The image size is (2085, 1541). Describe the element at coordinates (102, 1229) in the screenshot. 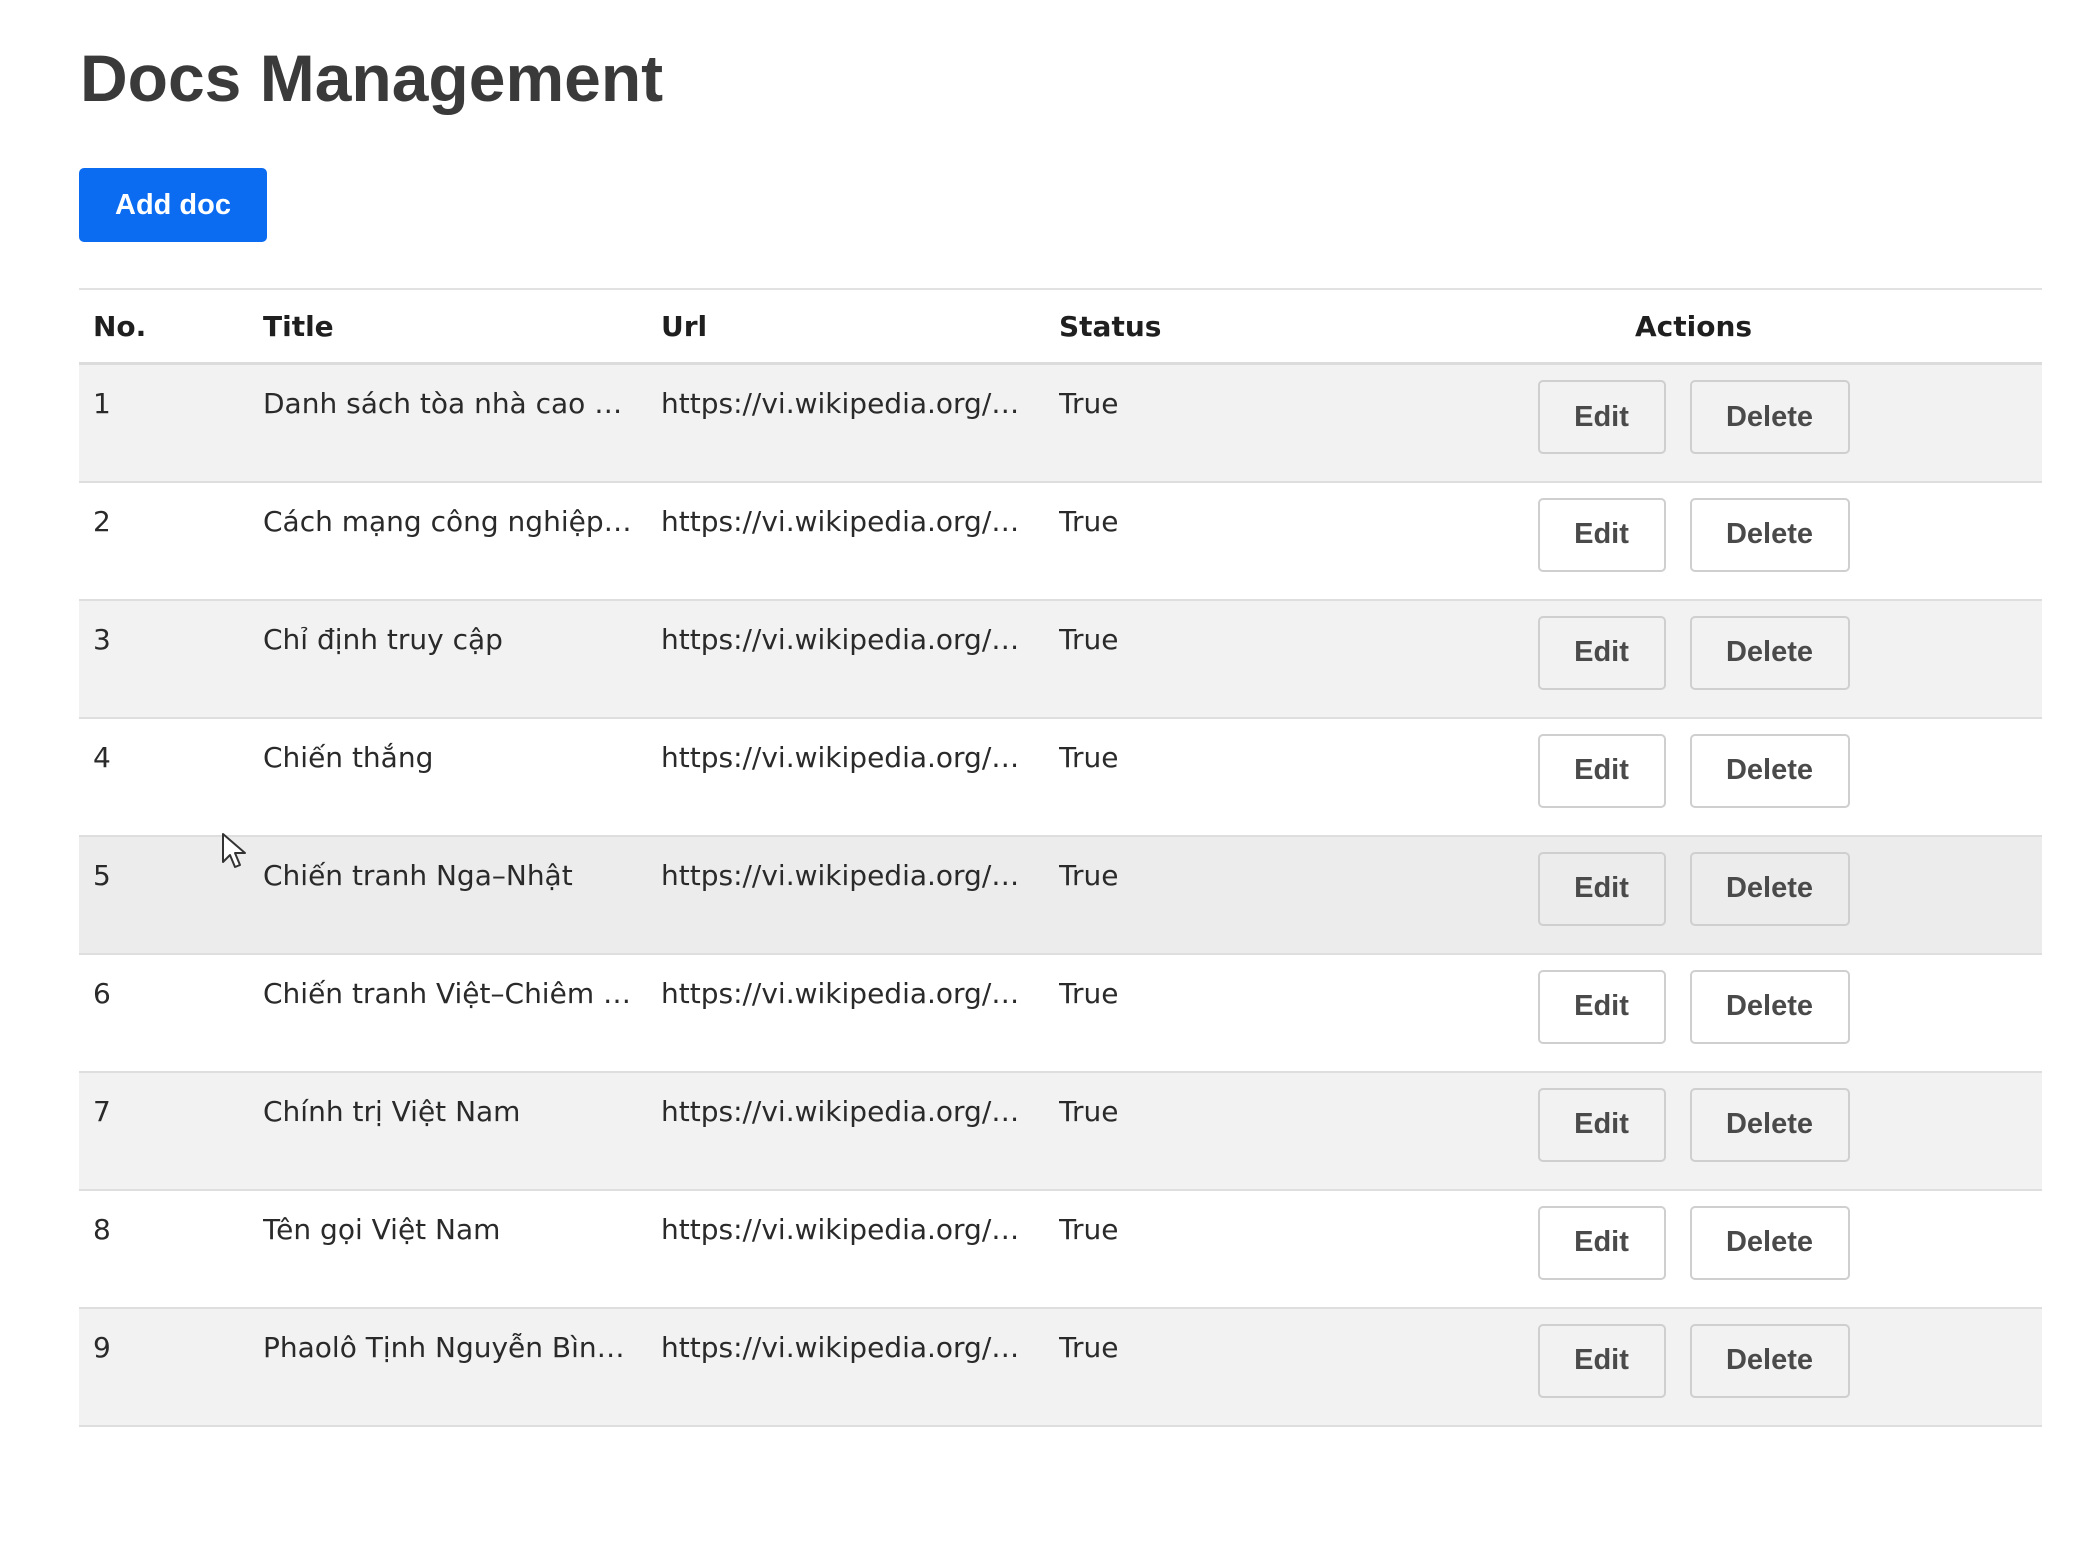

I see `row-number: 8` at that location.